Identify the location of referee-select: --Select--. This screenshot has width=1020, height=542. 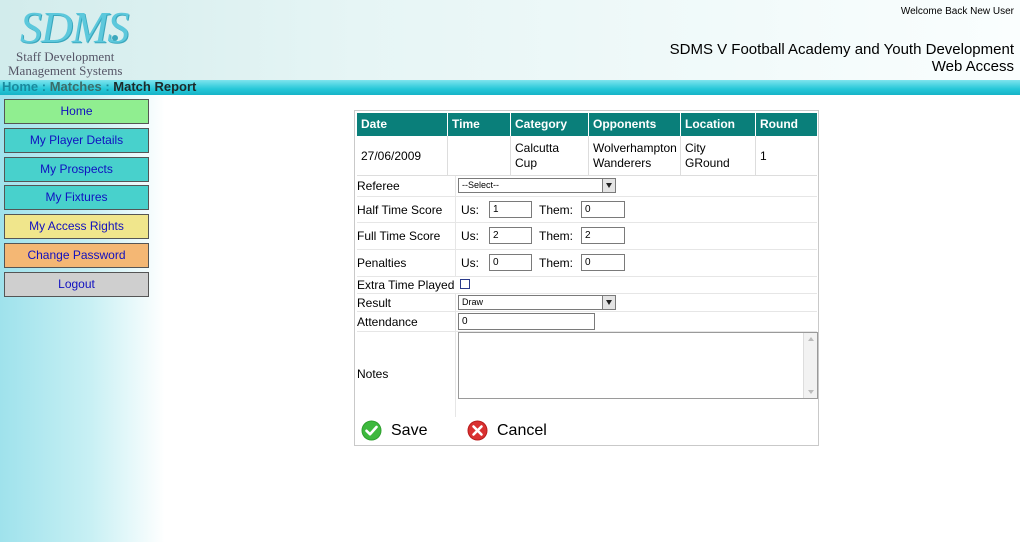
(537, 185).